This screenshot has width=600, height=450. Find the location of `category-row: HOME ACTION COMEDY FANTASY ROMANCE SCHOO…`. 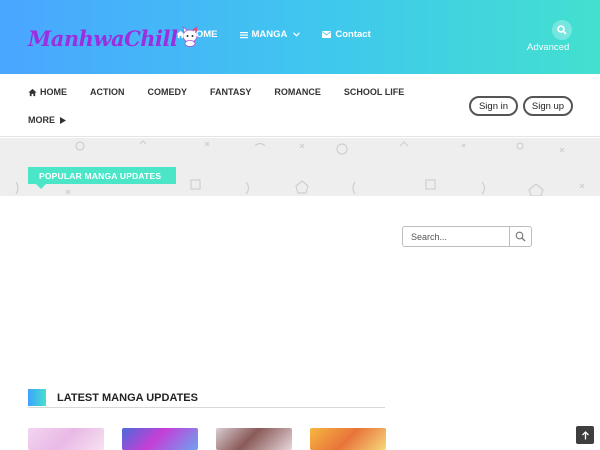

category-row: HOME ACTION COMEDY FANTASY ROMANCE SCHOO… is located at coordinates (227, 92).